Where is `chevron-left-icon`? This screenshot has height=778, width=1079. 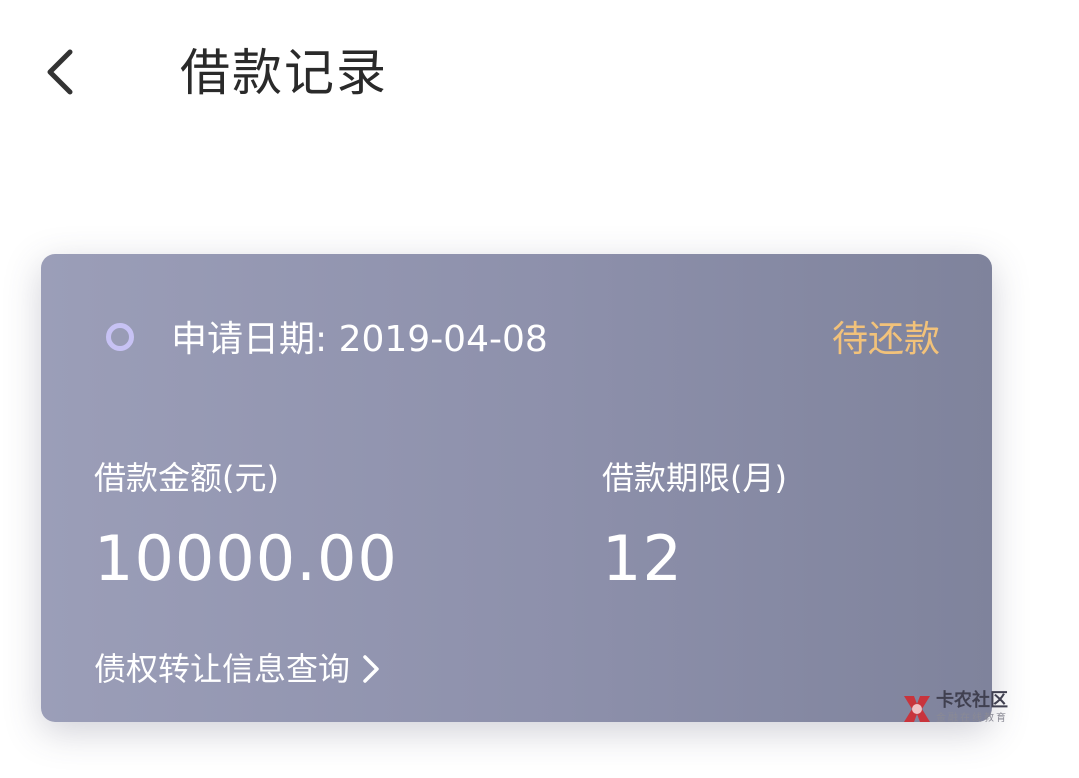 chevron-left-icon is located at coordinates (60, 72).